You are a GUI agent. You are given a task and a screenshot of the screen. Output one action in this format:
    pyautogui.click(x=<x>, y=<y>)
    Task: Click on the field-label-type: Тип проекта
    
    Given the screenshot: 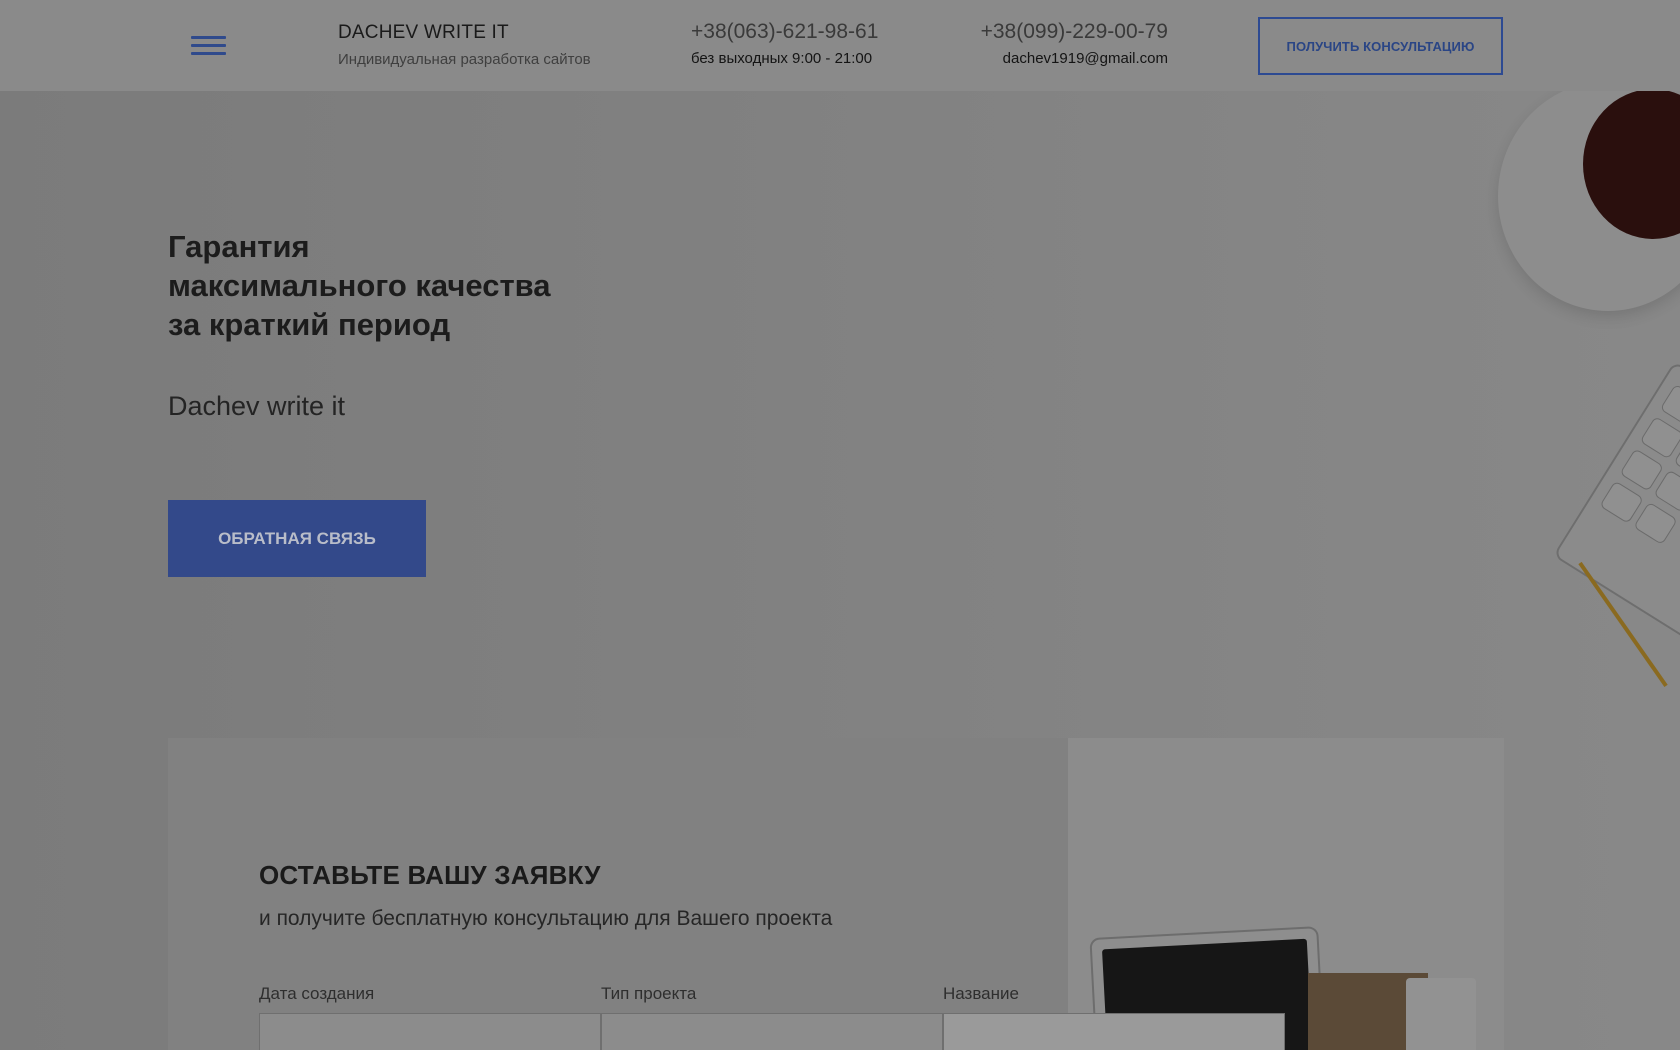 What is the action you would take?
    pyautogui.click(x=649, y=993)
    